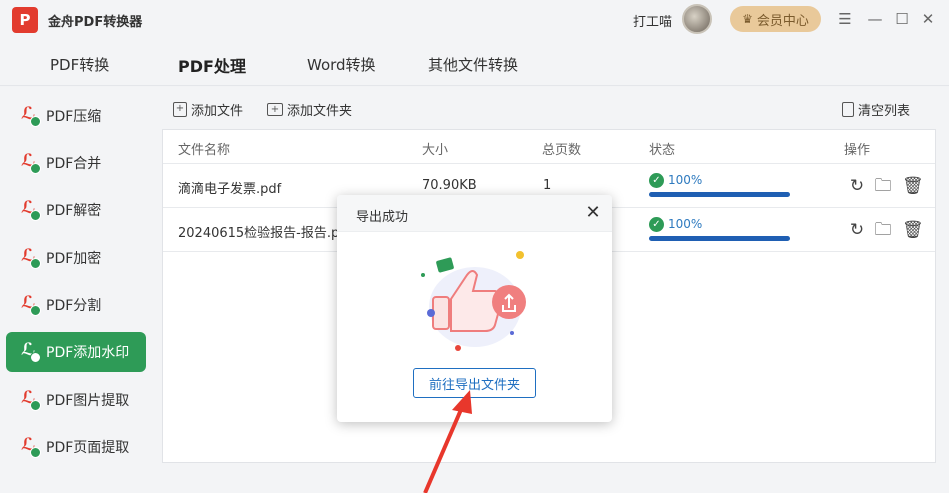  What do you see at coordinates (928, 19) in the screenshot?
I see `close-window-icon: ✕` at bounding box center [928, 19].